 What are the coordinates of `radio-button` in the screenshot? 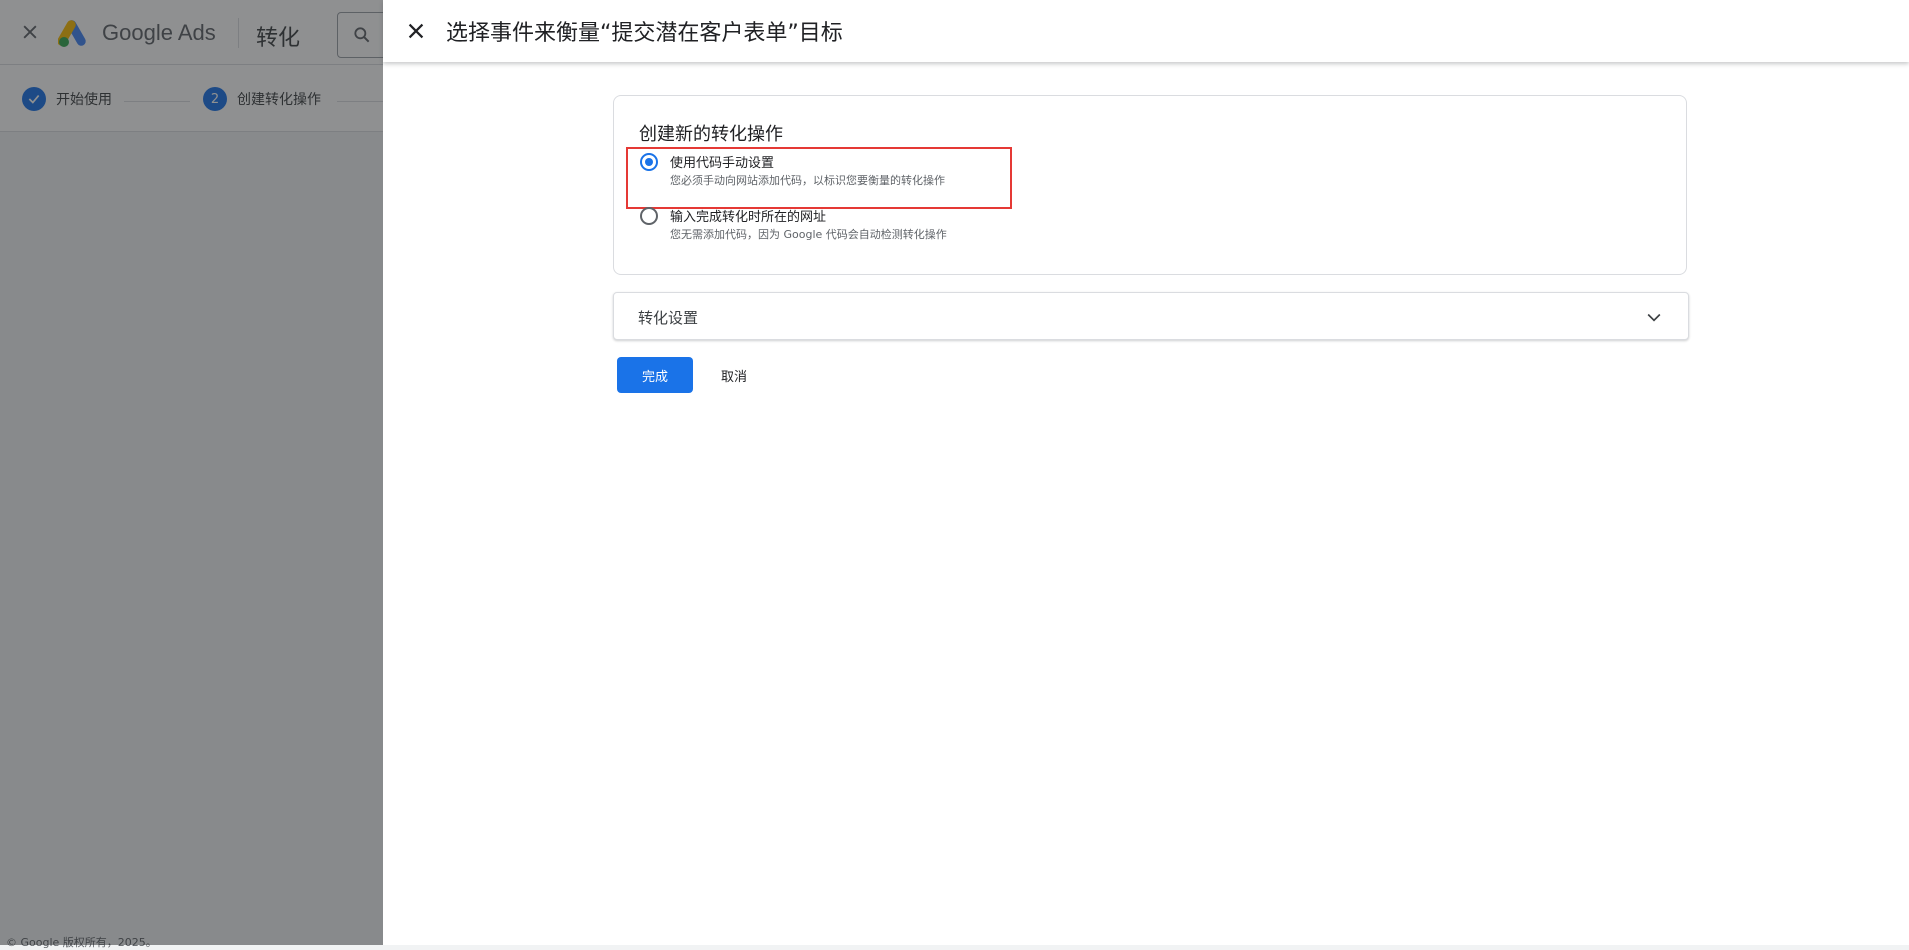 It's located at (649, 216).